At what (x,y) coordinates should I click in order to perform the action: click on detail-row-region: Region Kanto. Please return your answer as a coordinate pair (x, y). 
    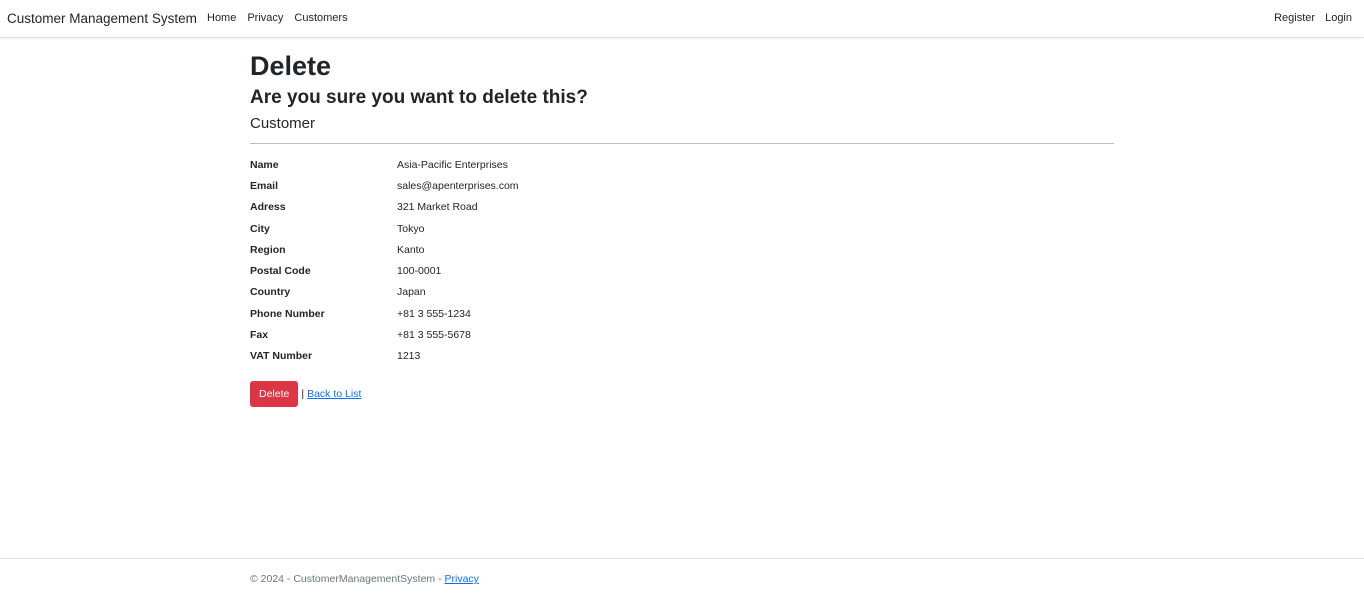
    Looking at the image, I should click on (682, 249).